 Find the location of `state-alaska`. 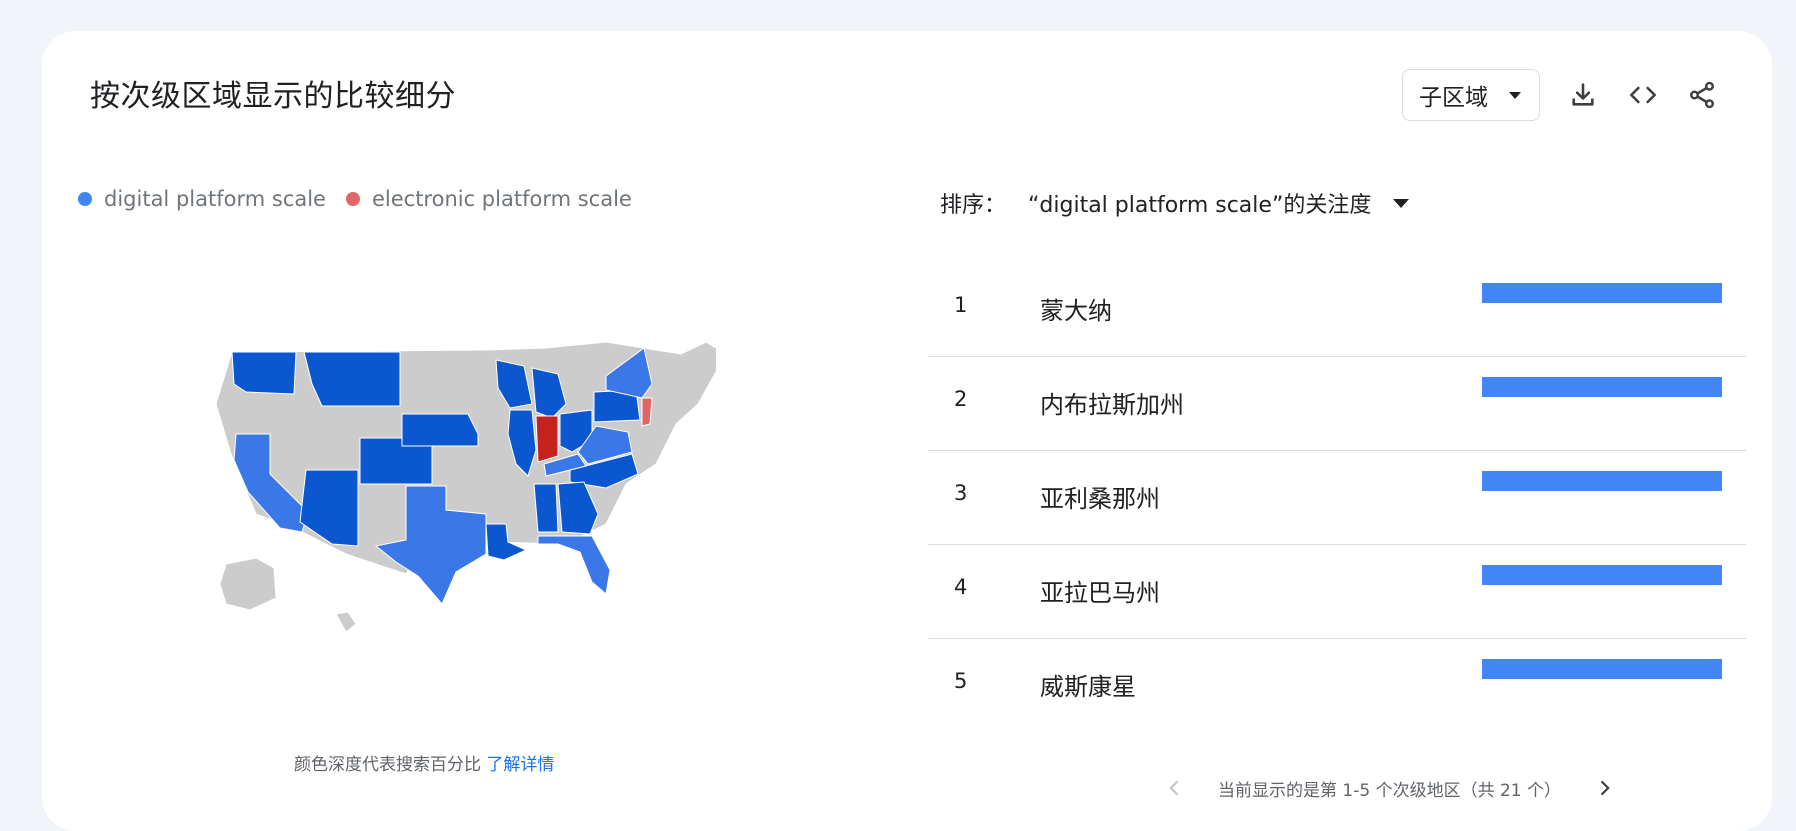

state-alaska is located at coordinates (248, 584).